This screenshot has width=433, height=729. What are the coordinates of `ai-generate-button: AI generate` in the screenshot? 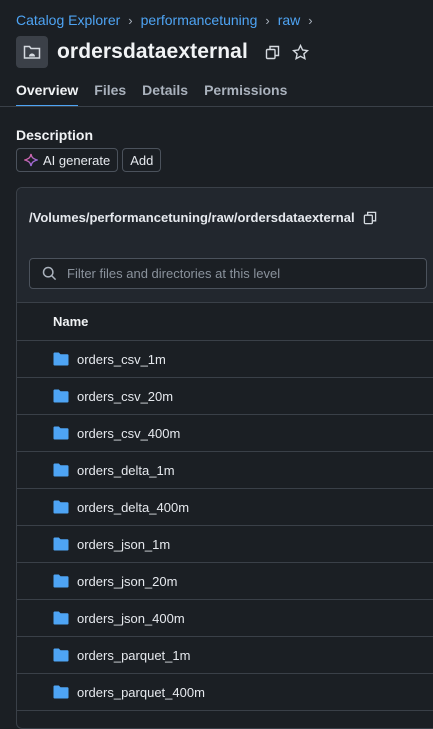 It's located at (67, 160).